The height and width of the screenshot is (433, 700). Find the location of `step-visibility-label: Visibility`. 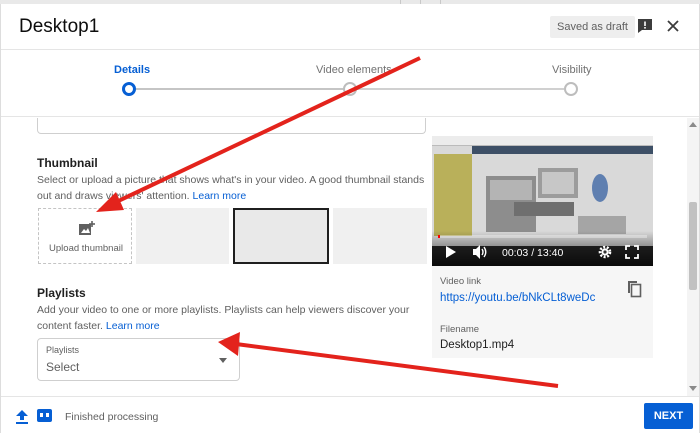

step-visibility-label: Visibility is located at coordinates (572, 70).